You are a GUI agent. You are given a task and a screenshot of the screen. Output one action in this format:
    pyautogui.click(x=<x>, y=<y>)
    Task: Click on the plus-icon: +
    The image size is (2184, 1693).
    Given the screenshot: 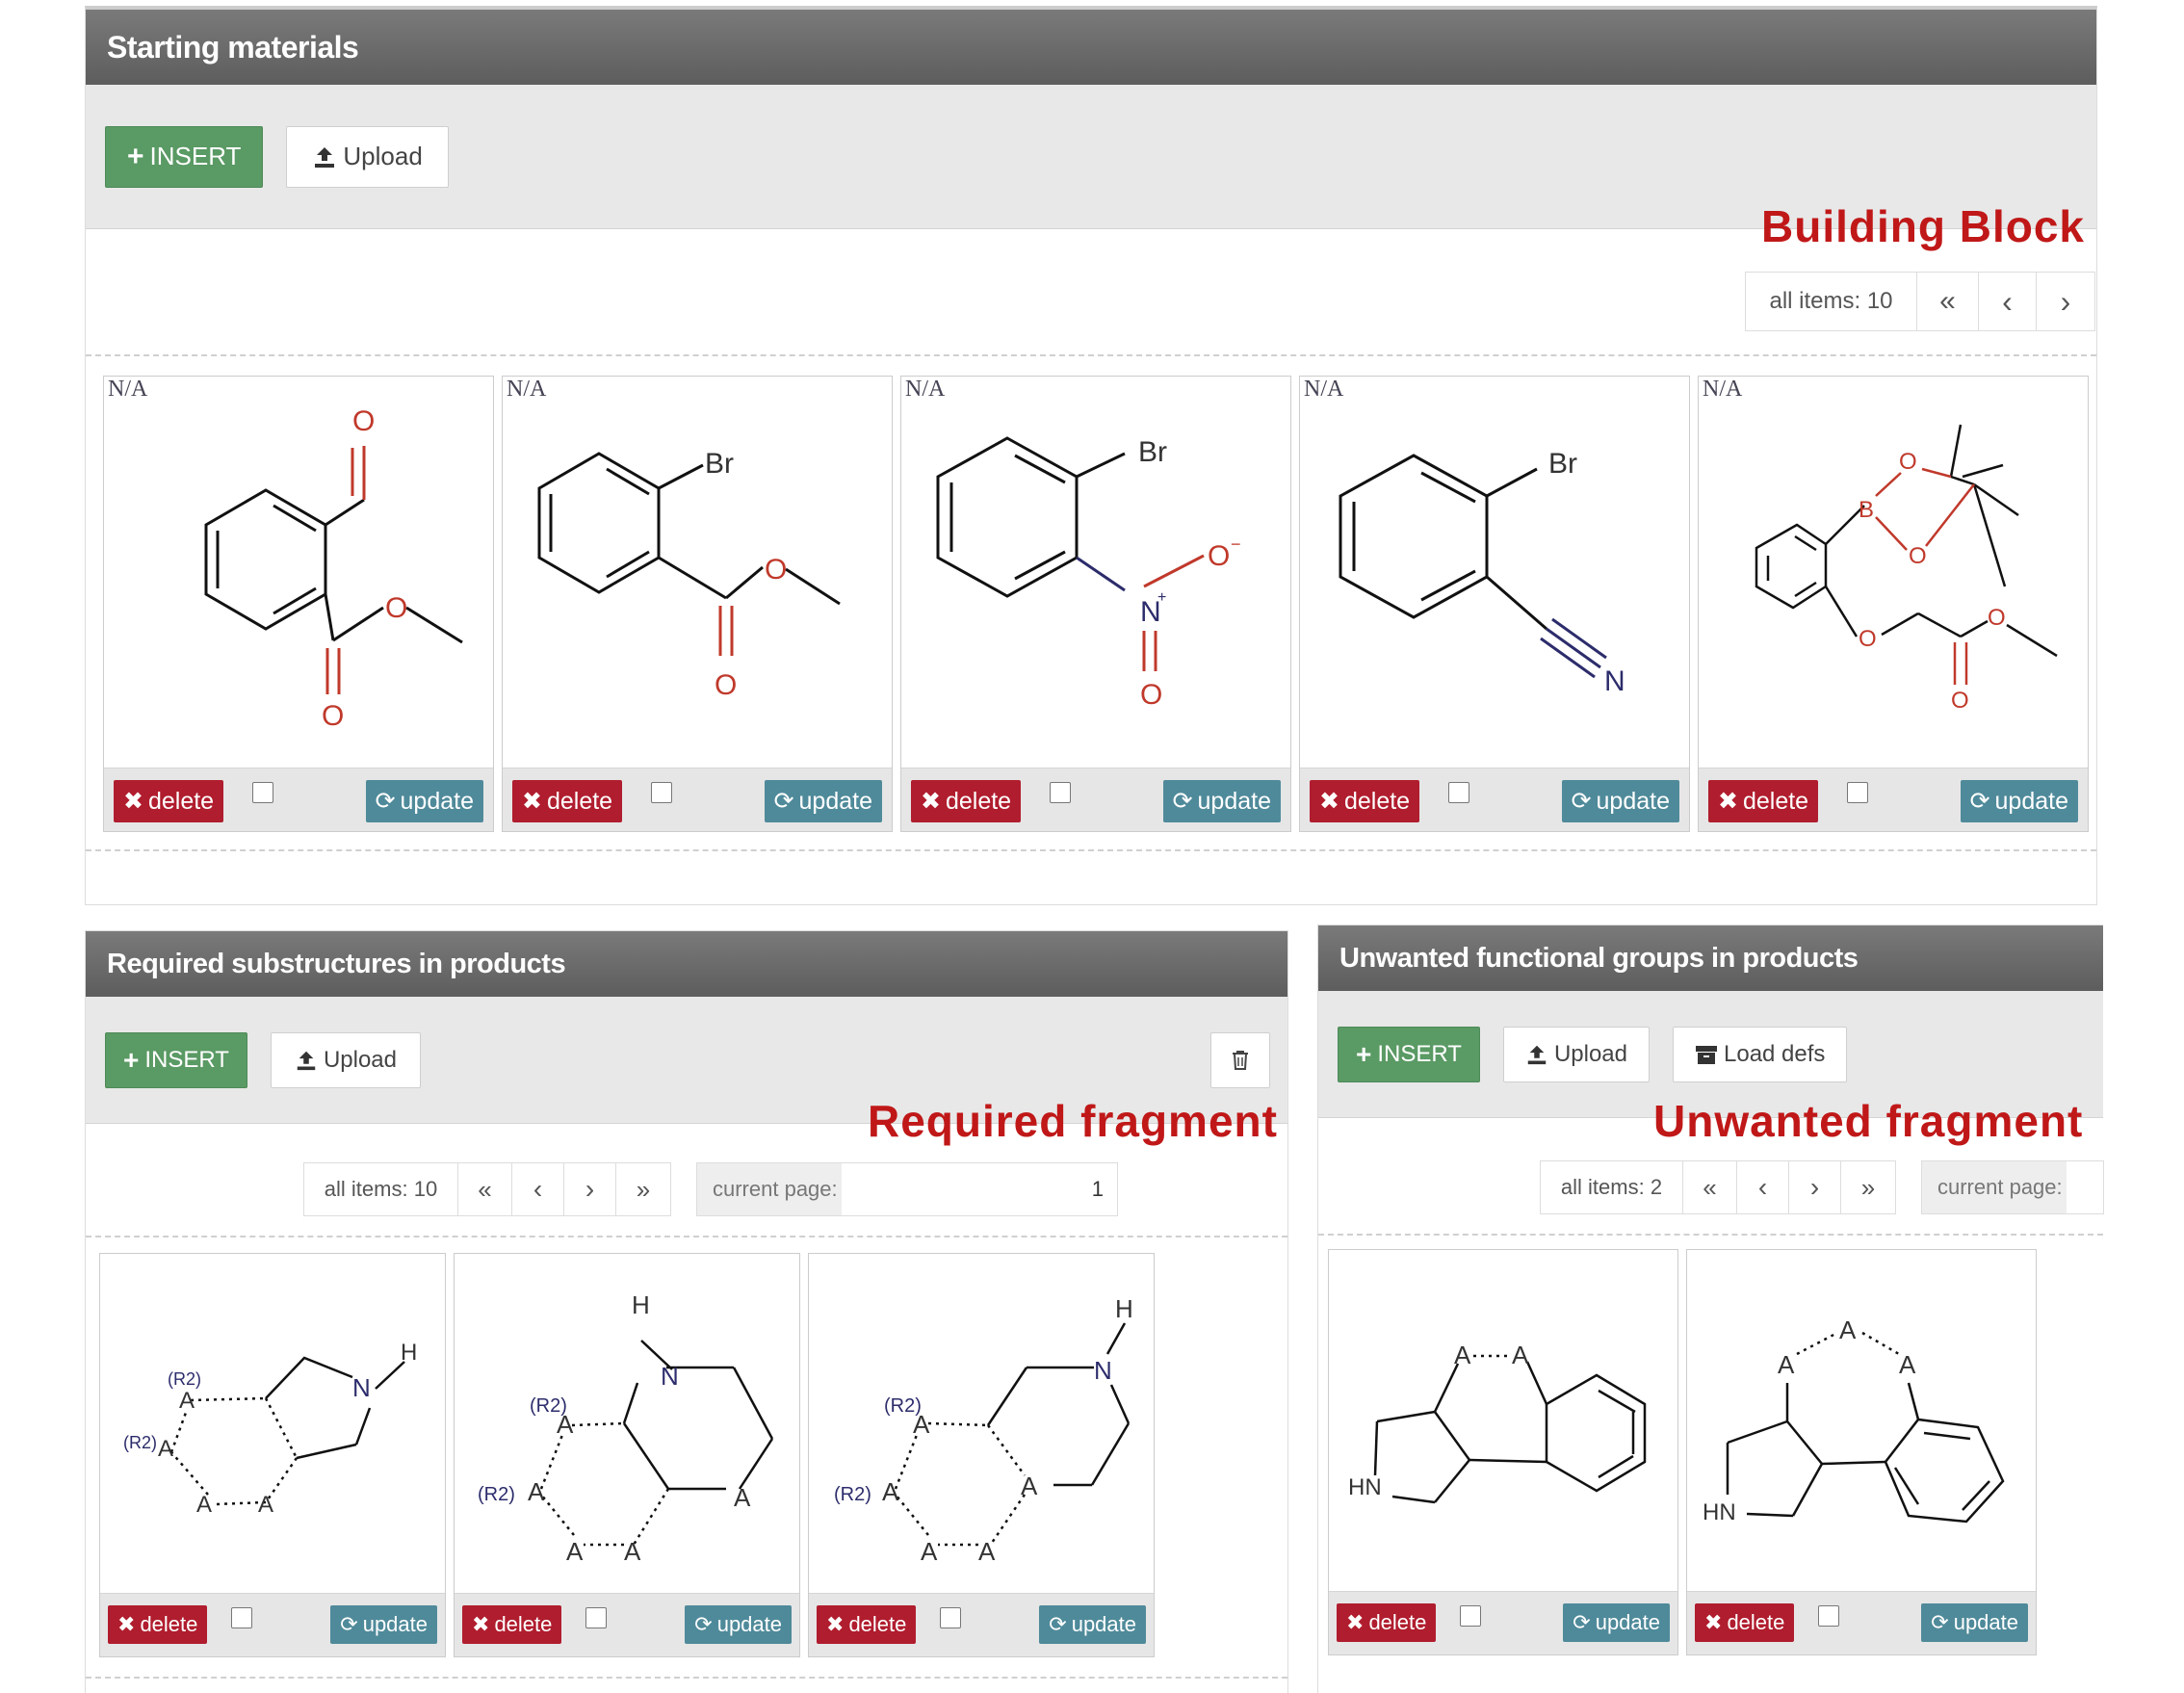 What is the action you would take?
    pyautogui.click(x=1364, y=1053)
    